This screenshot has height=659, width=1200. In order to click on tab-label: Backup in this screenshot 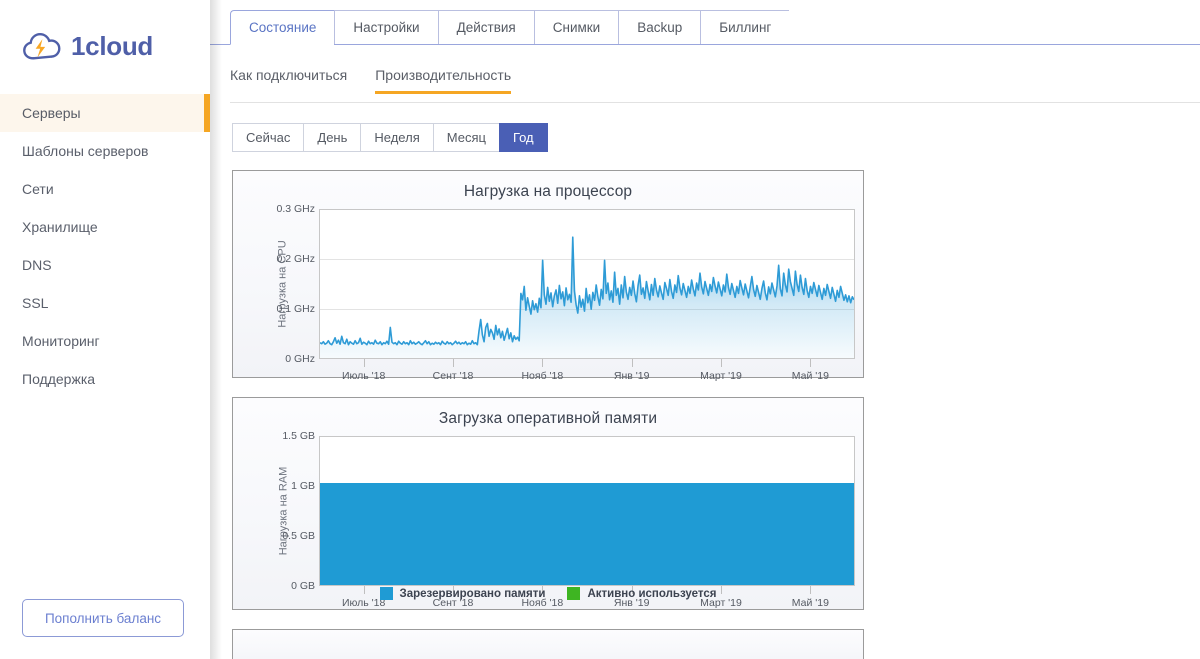, I will do `click(660, 27)`.